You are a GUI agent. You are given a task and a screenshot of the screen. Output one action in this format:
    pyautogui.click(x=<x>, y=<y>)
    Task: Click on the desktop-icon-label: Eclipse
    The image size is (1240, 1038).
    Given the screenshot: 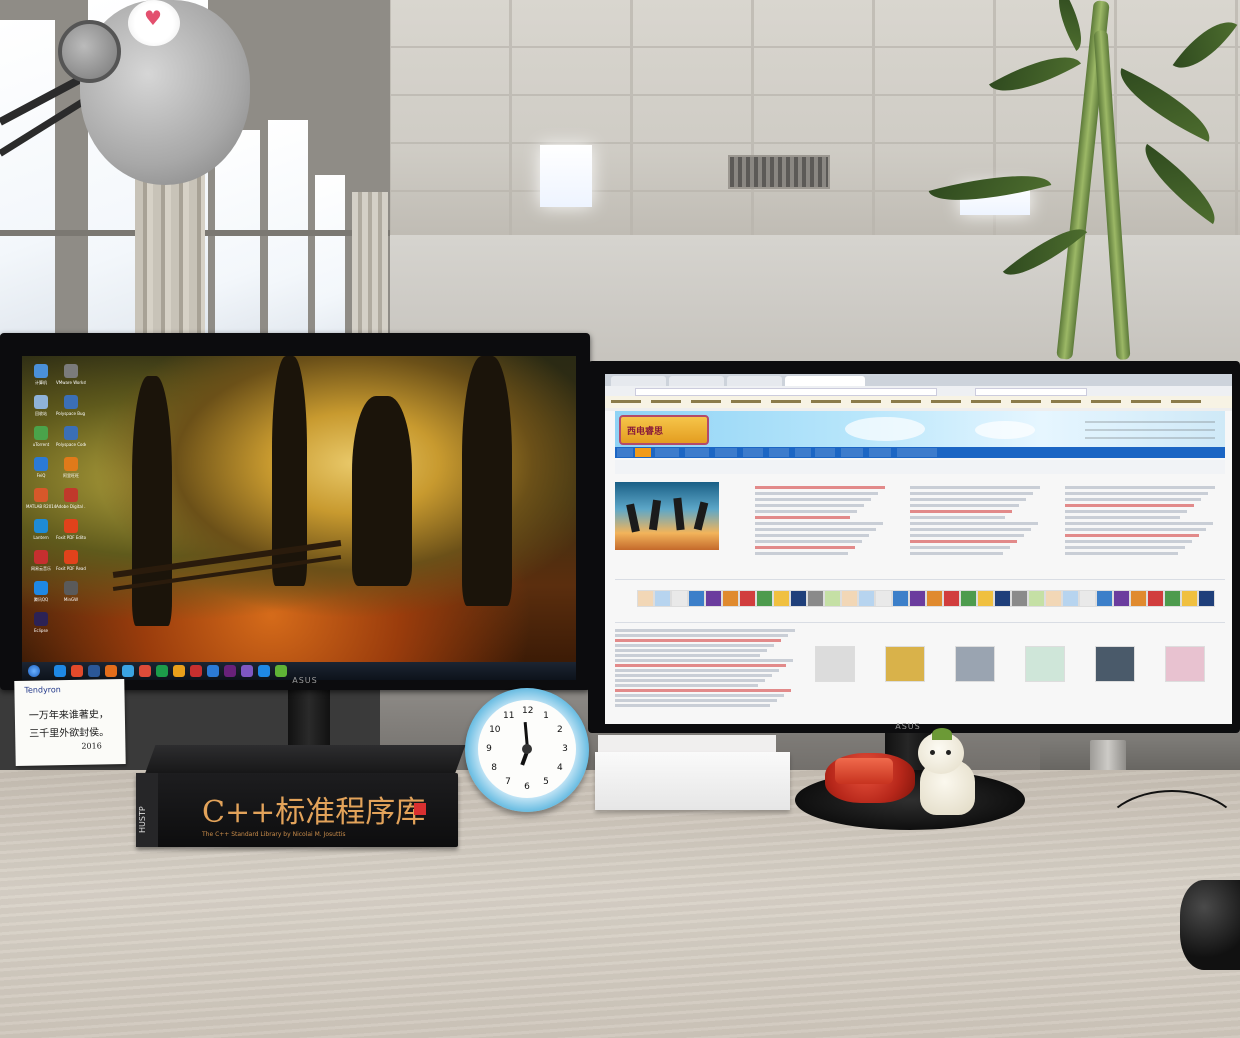 What is the action you would take?
    pyautogui.click(x=41, y=630)
    